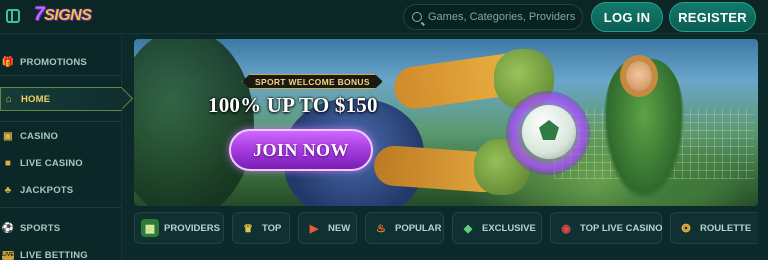  What do you see at coordinates (248, 228) in the screenshot?
I see `crown-icon: ♛` at bounding box center [248, 228].